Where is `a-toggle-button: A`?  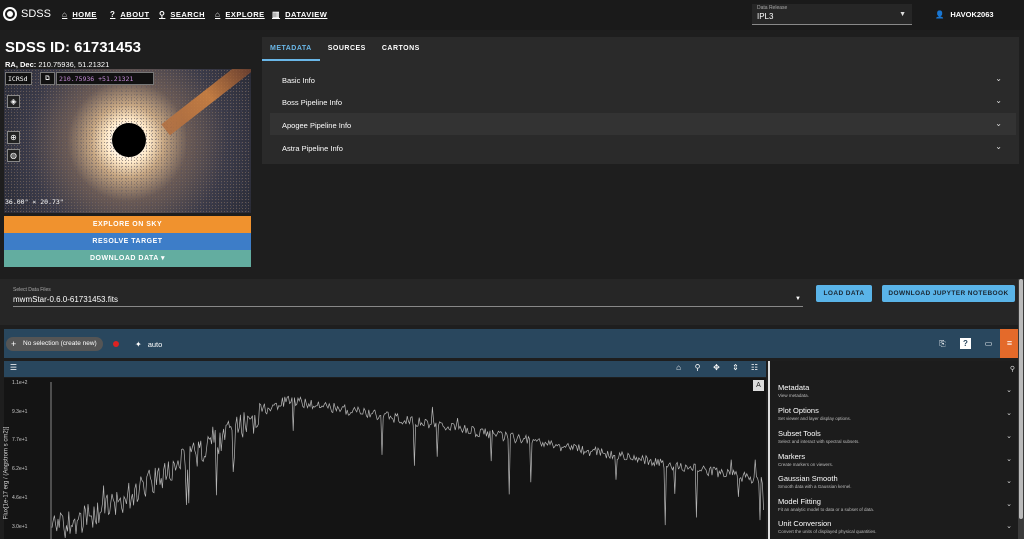
a-toggle-button: A is located at coordinates (758, 385).